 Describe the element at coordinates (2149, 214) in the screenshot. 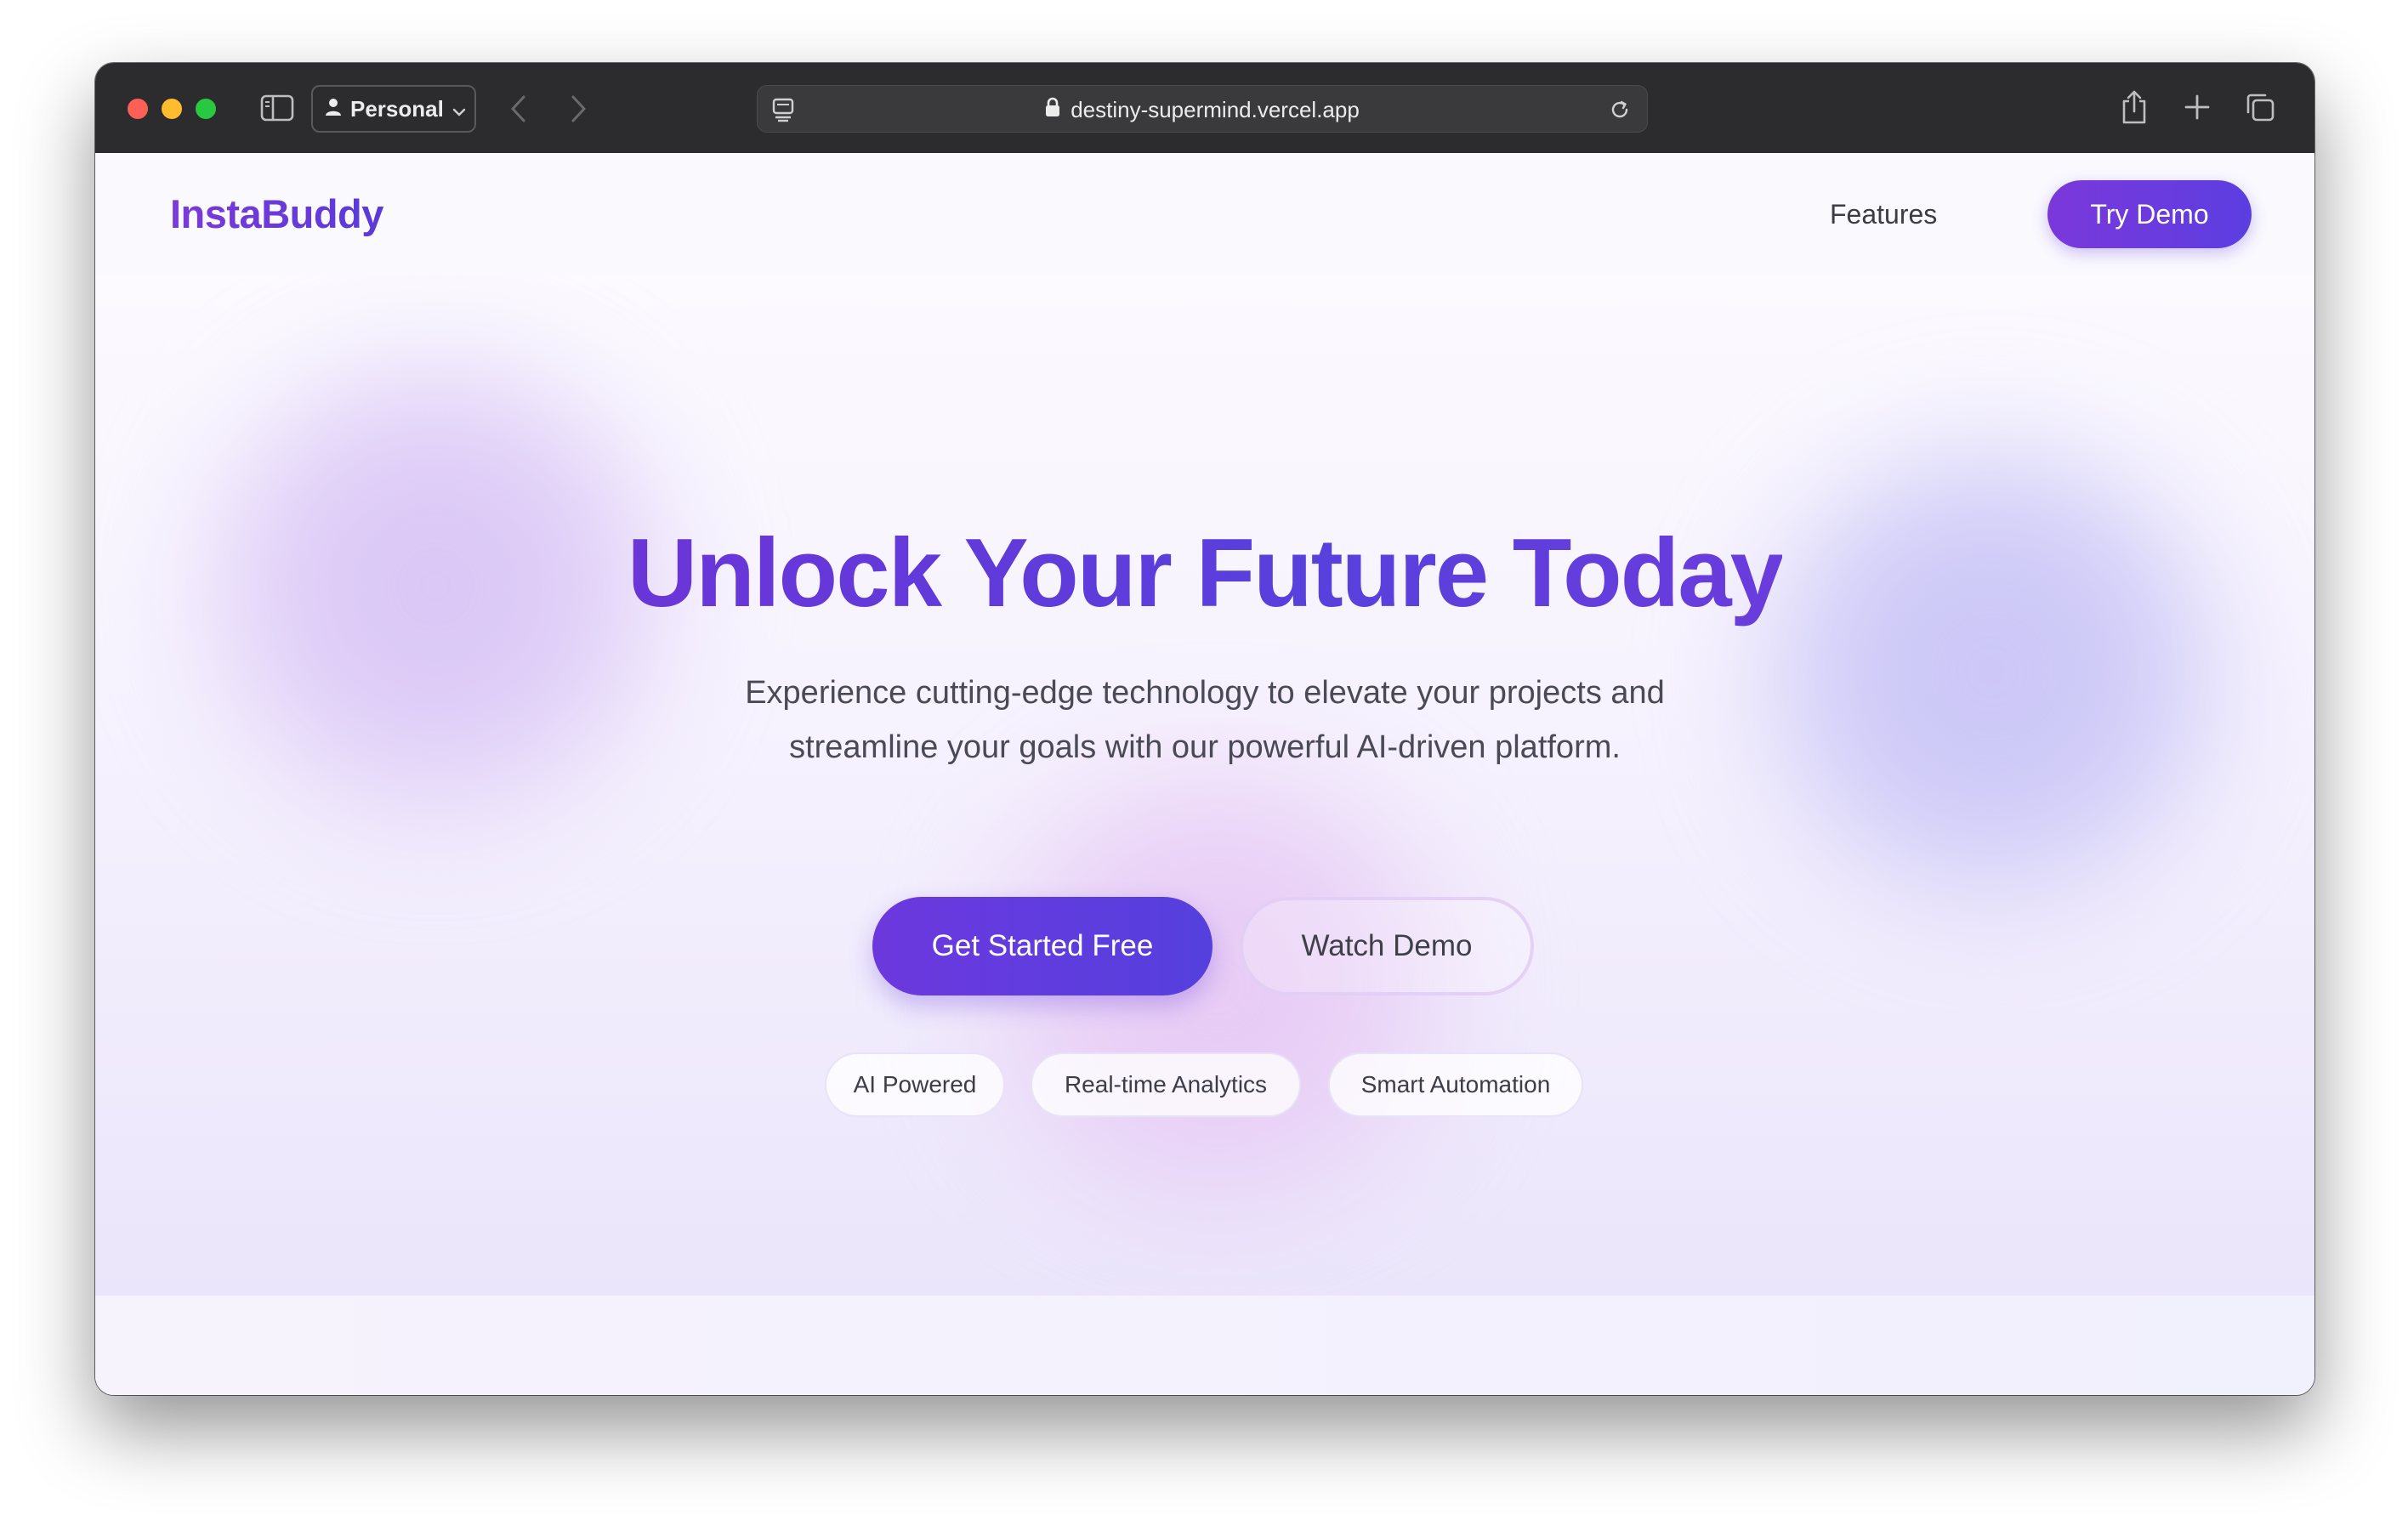

I see `try-demo-button: Try Demo` at that location.